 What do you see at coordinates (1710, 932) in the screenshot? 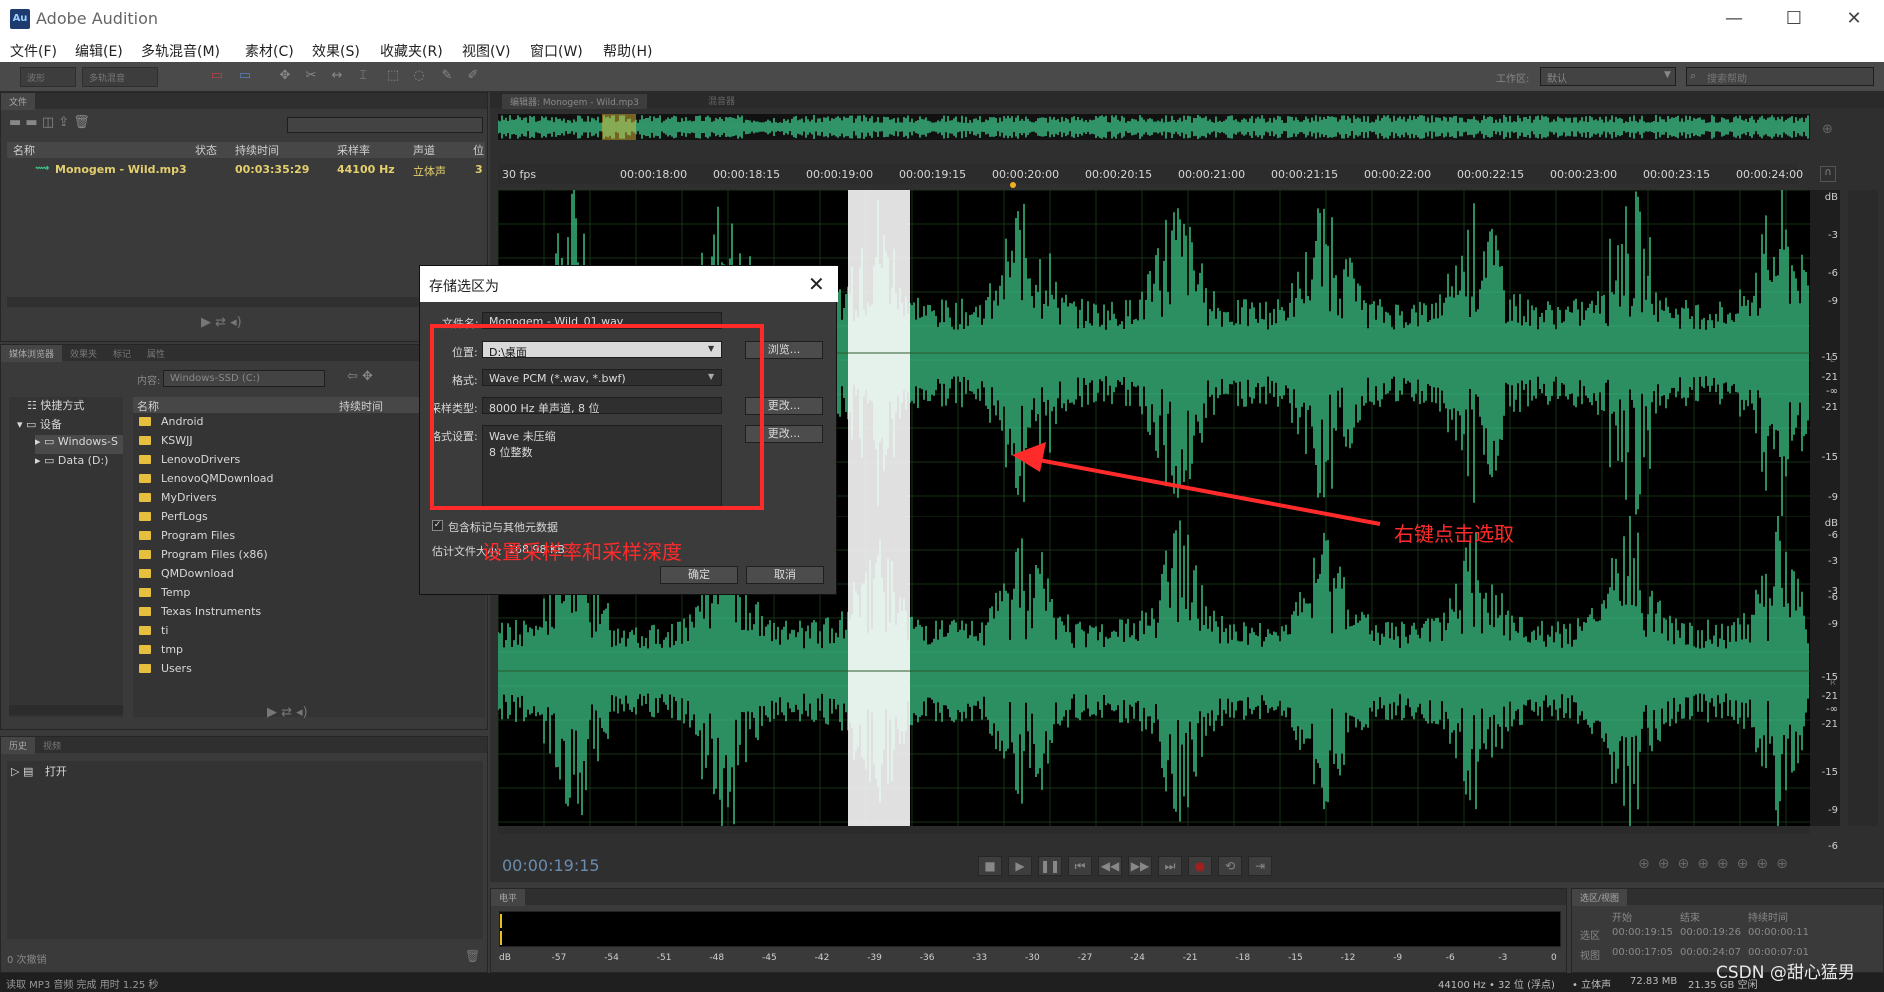
I see `sel-end: 00:00:19:26` at bounding box center [1710, 932].